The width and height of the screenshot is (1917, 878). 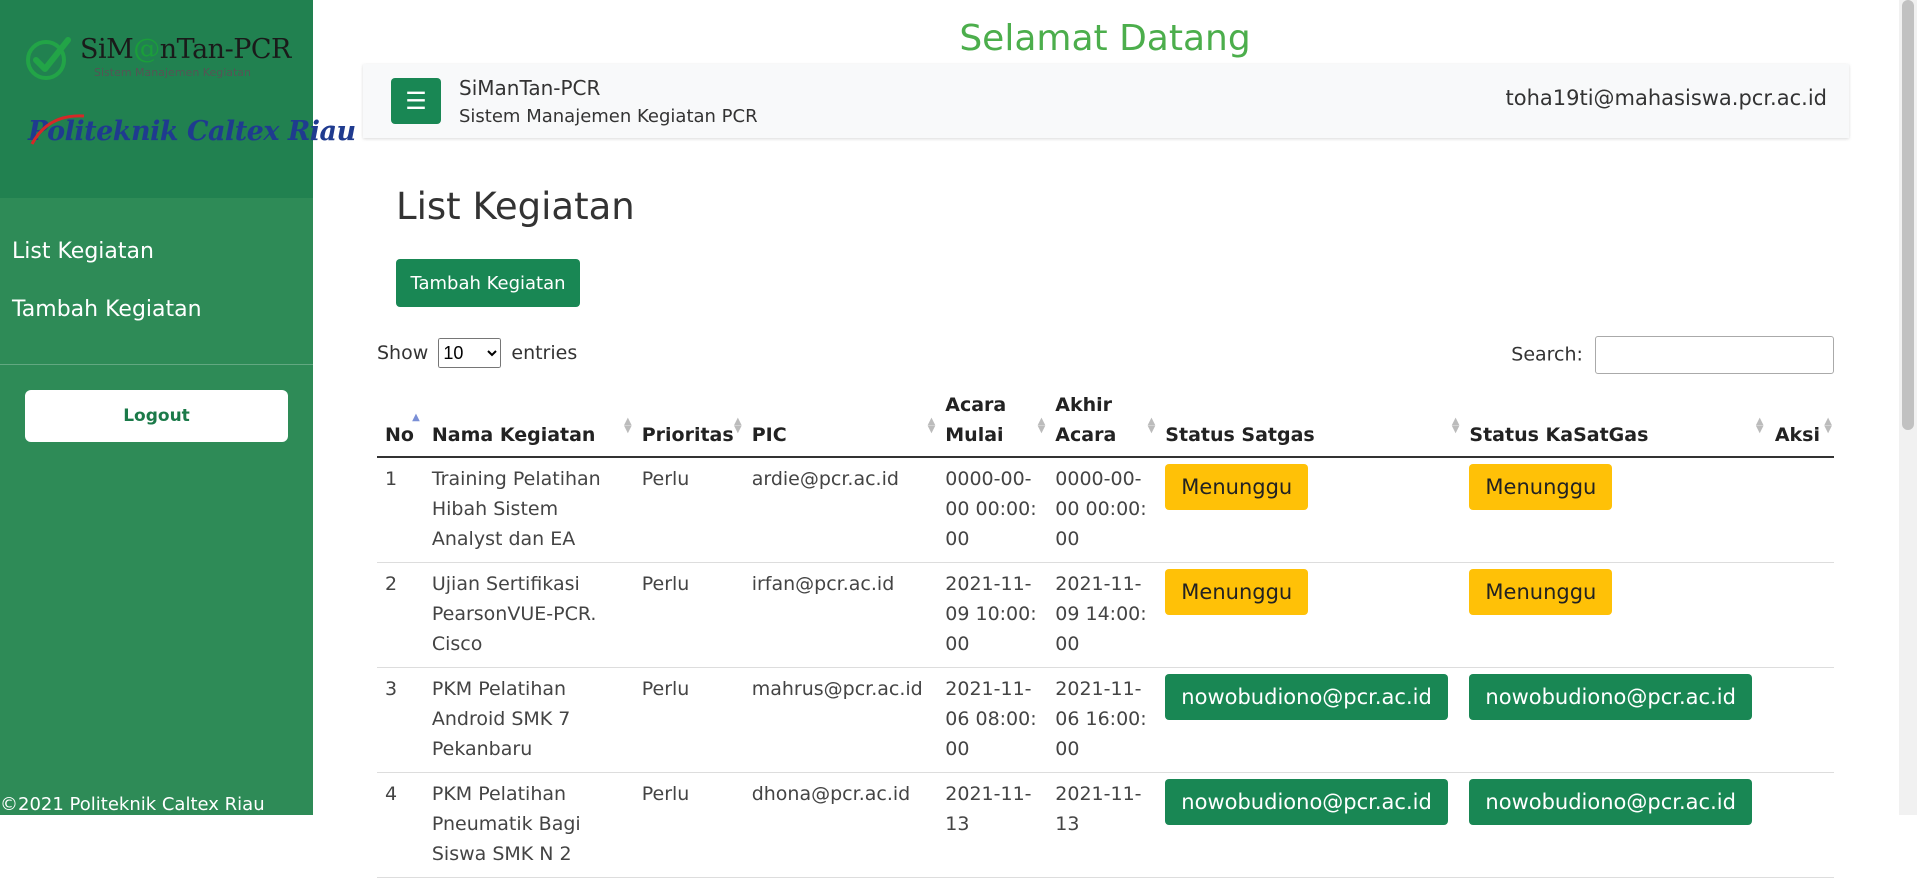 What do you see at coordinates (992, 720) in the screenshot?
I see `cell-acara-mulai: 2021-11-06 08:00:00` at bounding box center [992, 720].